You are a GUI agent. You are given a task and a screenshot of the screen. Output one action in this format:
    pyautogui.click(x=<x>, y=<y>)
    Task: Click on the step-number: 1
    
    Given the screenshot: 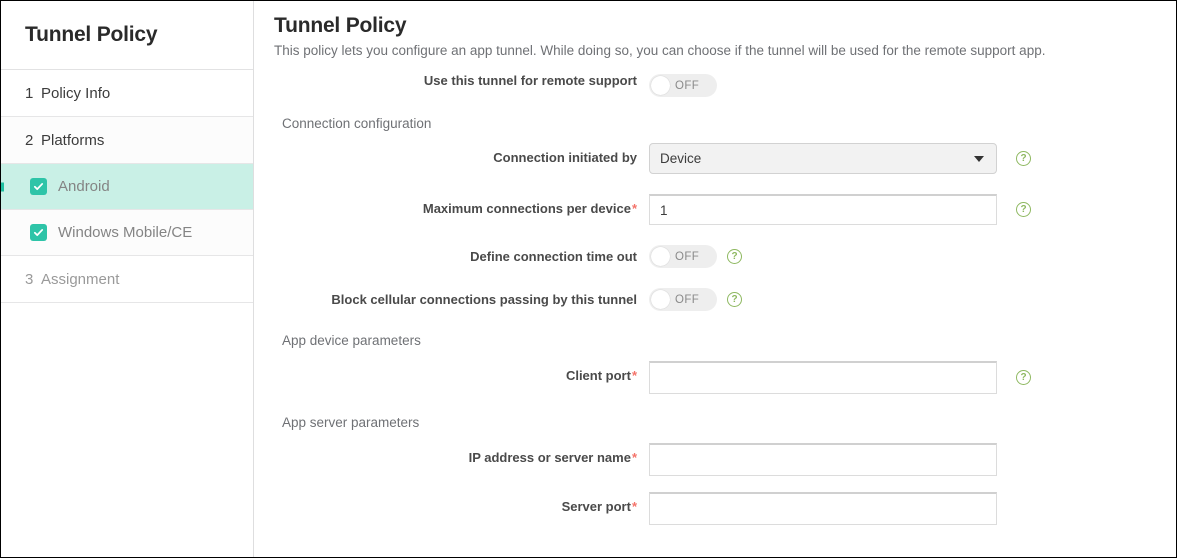 What is the action you would take?
    pyautogui.click(x=29, y=93)
    